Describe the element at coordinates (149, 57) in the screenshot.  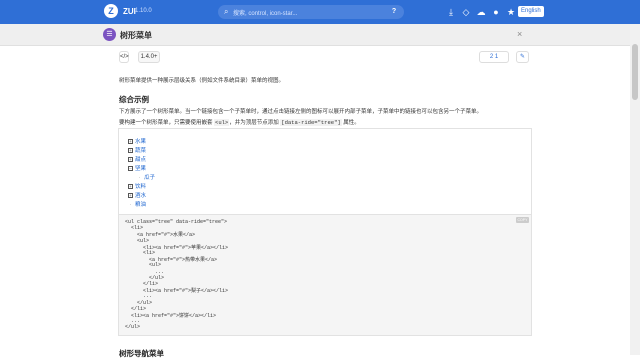
I see `version-tag: 1.4.0+` at that location.